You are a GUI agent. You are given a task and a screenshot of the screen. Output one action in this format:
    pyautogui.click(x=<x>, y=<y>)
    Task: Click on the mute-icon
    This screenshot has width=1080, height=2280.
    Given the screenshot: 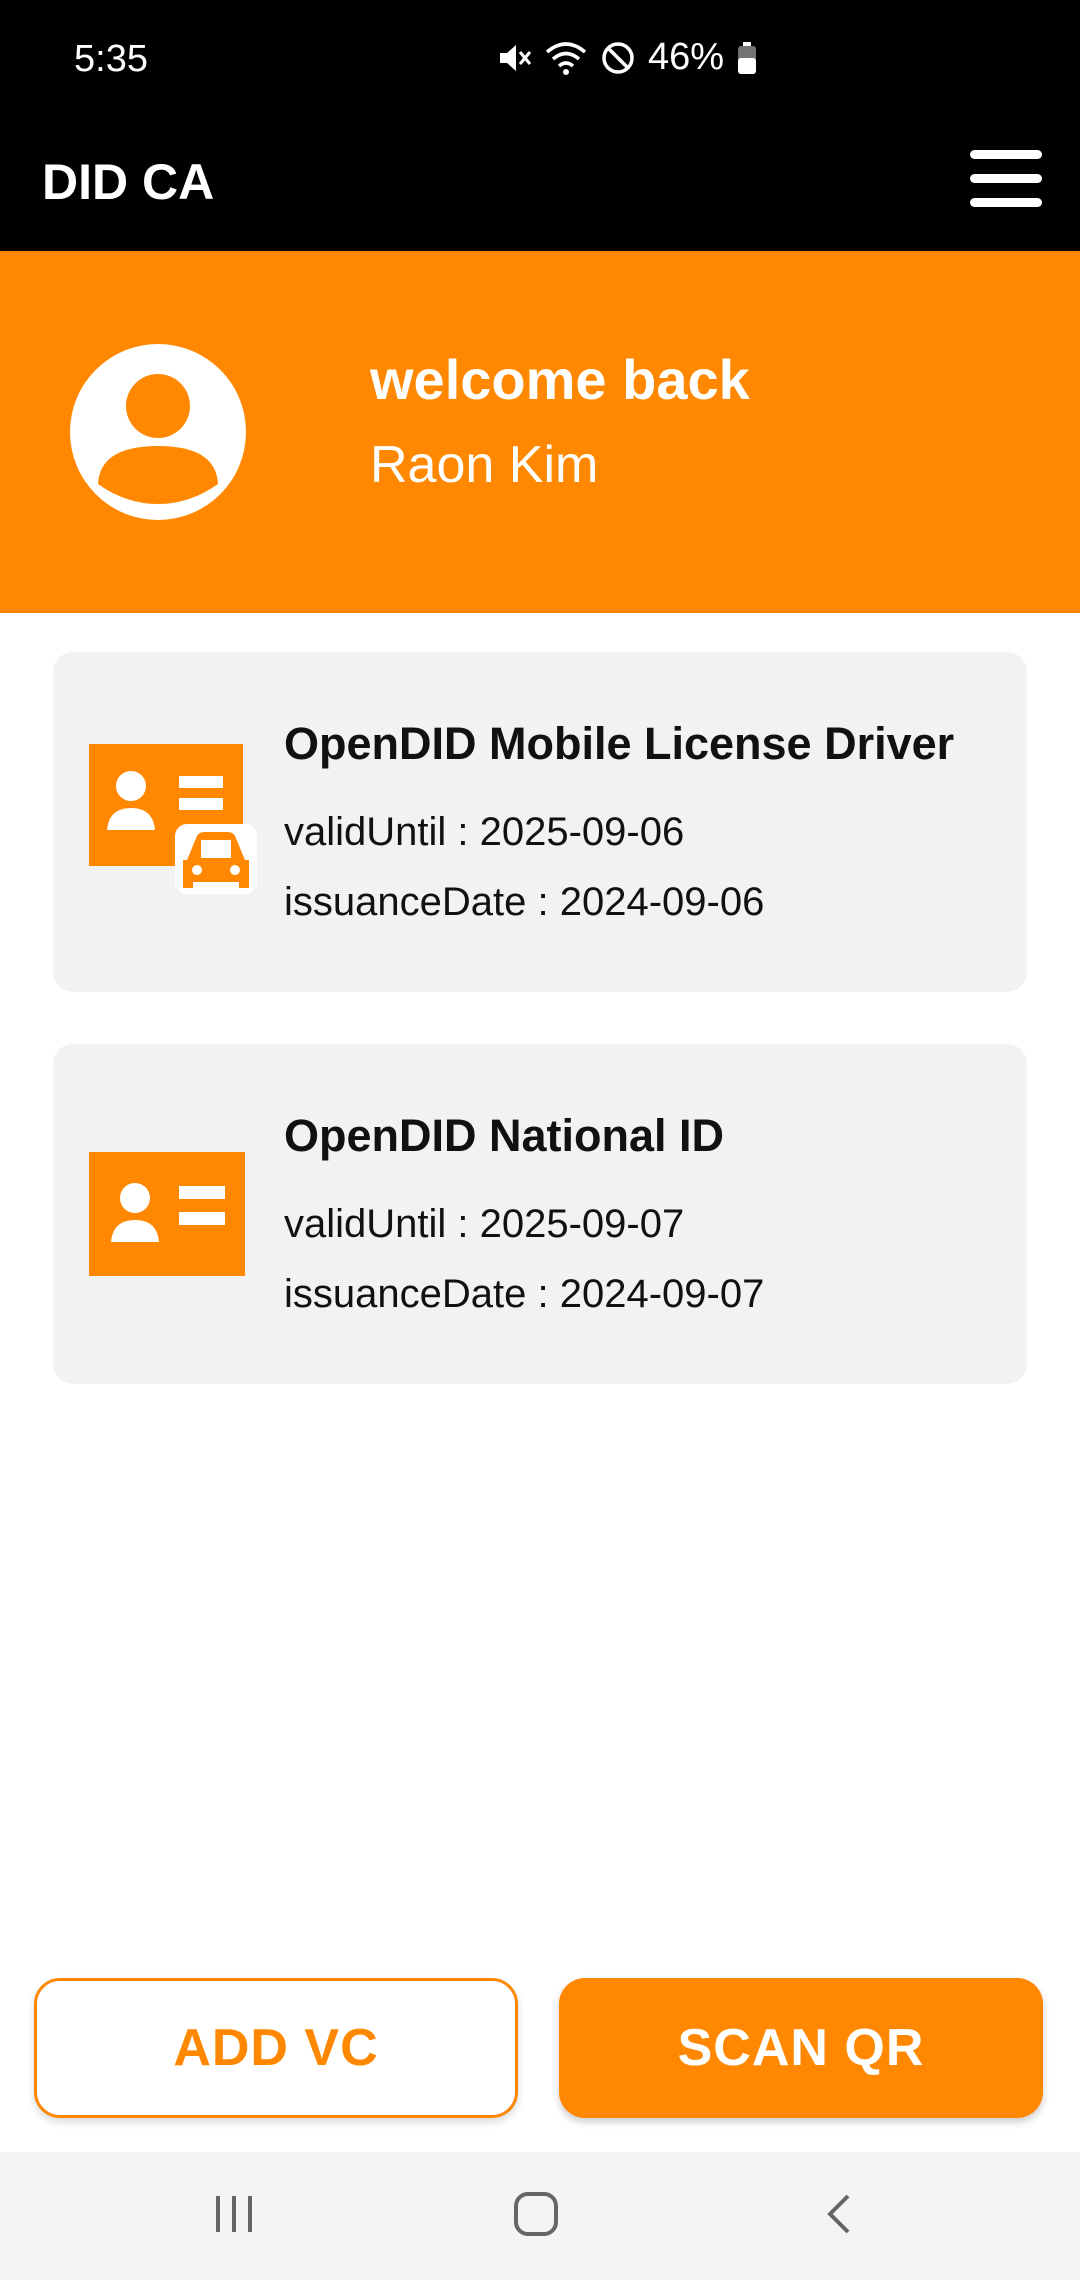 What is the action you would take?
    pyautogui.click(x=516, y=57)
    